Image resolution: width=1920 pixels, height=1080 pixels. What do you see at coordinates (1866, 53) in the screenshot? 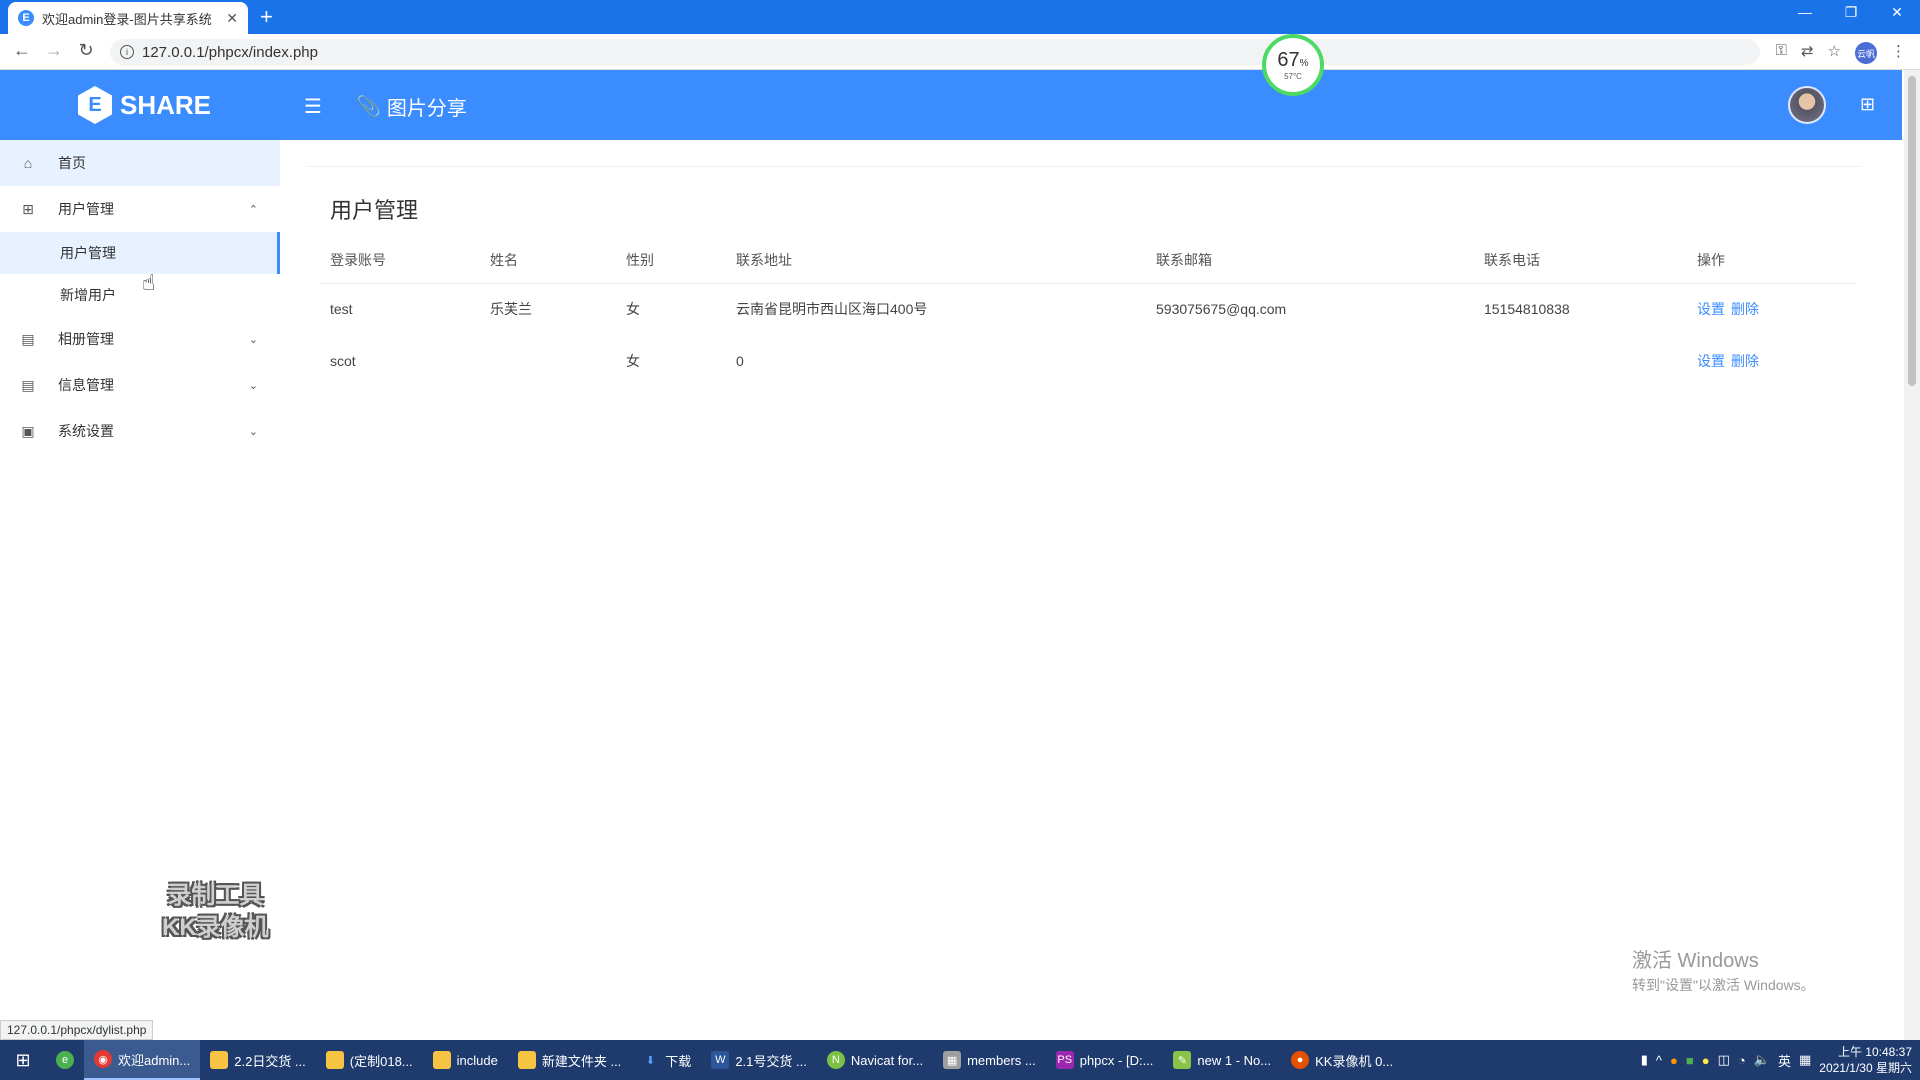
I see `profile-avatar: 云帆` at bounding box center [1866, 53].